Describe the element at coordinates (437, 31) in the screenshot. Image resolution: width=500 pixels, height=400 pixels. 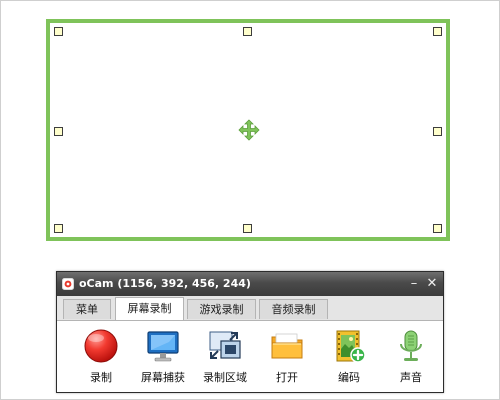
I see `resize-handle-top-right` at that location.